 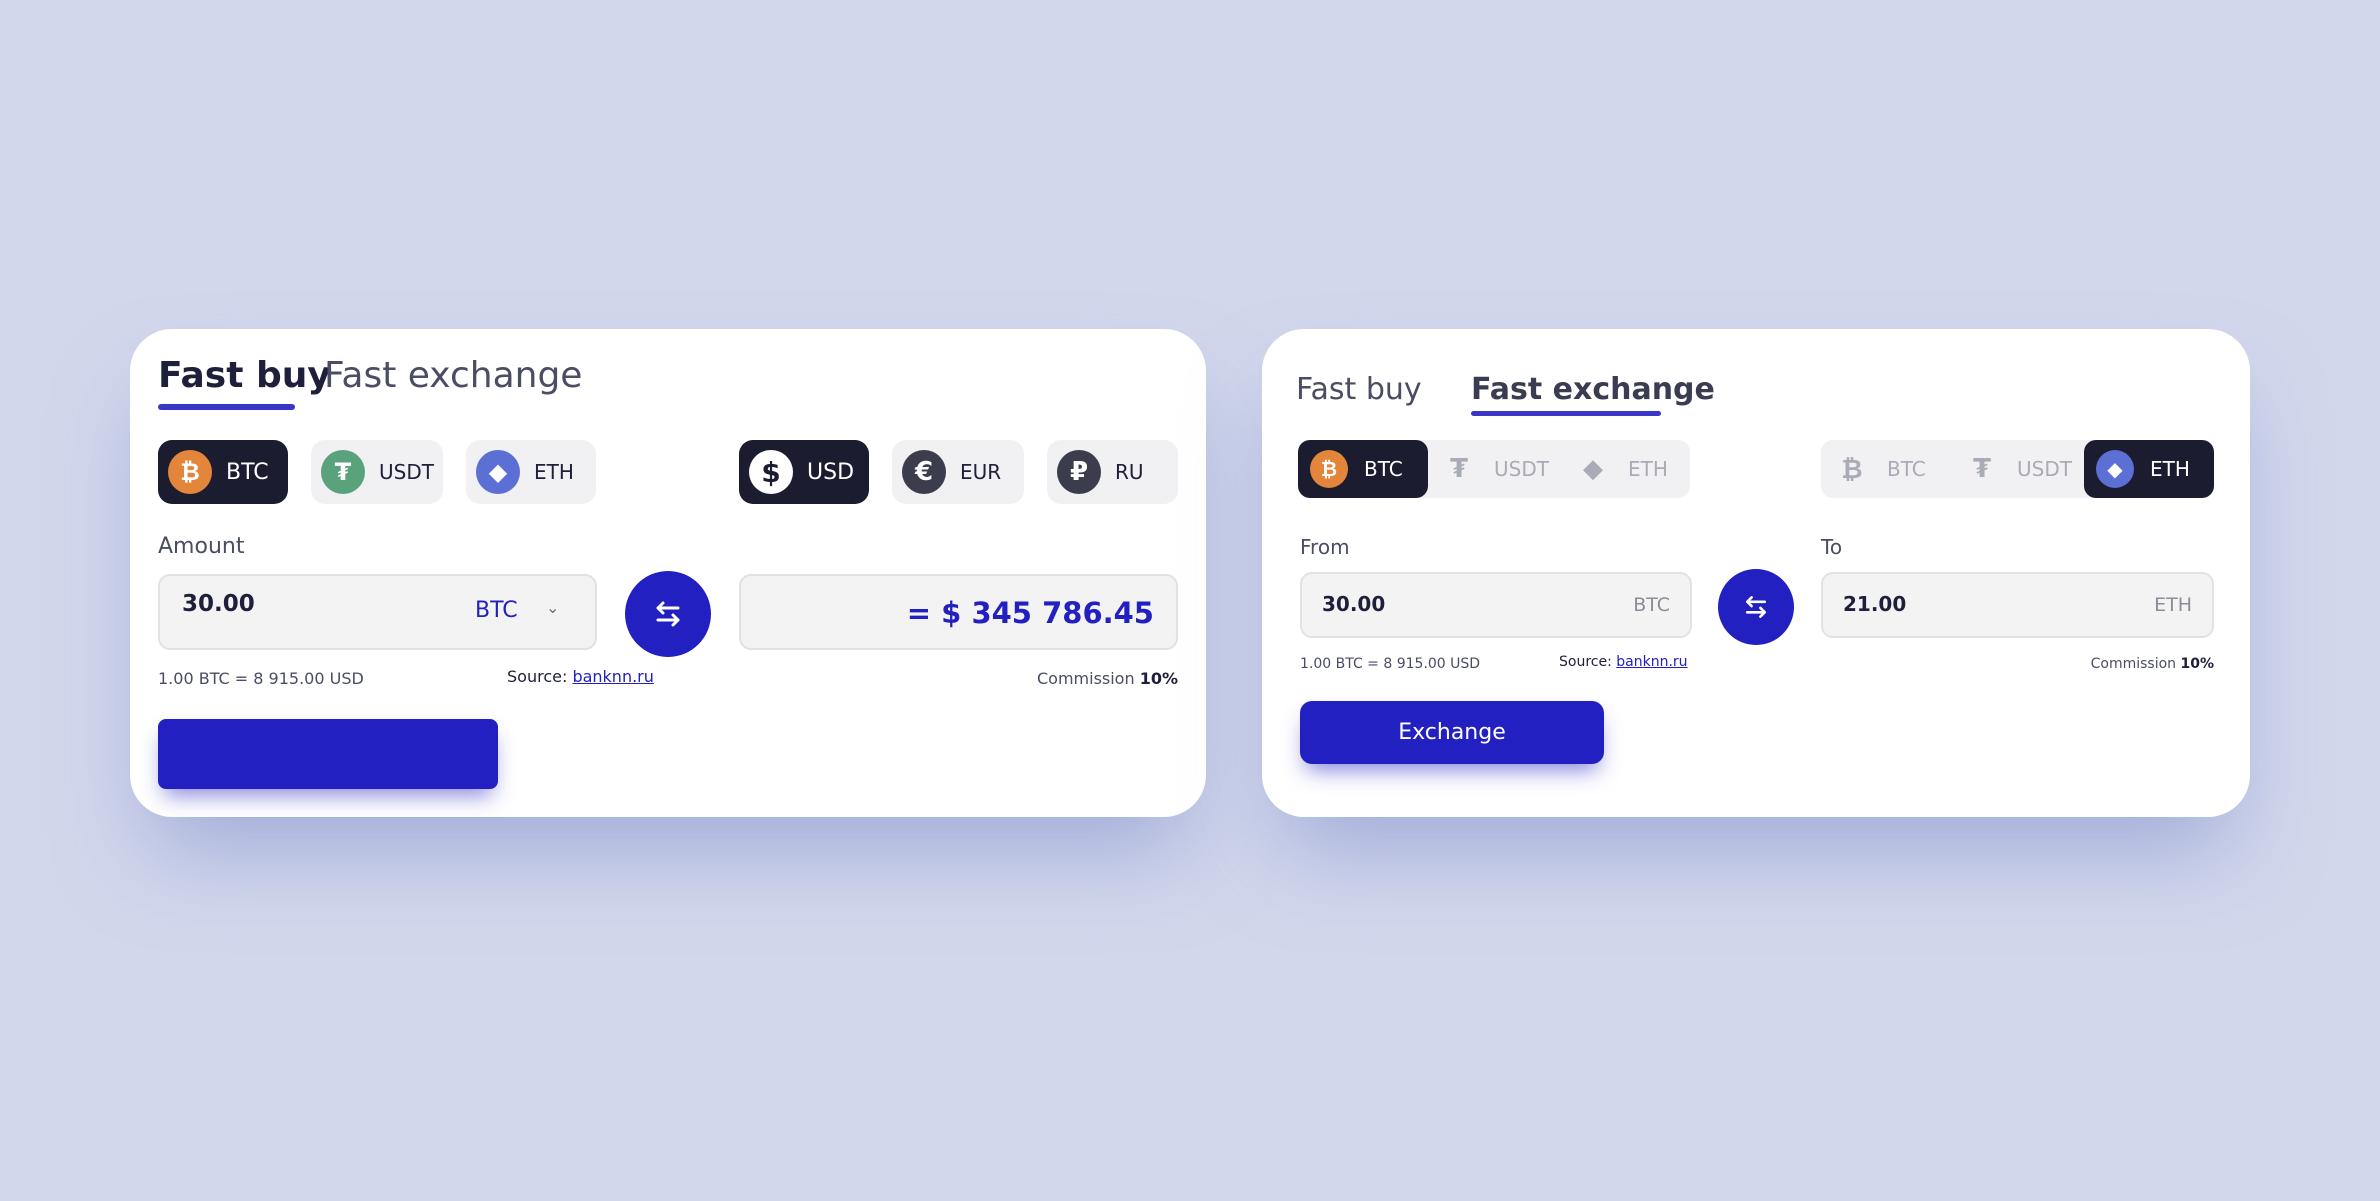 I want to click on fiat-option-usd: $ USD, so click(x=804, y=472).